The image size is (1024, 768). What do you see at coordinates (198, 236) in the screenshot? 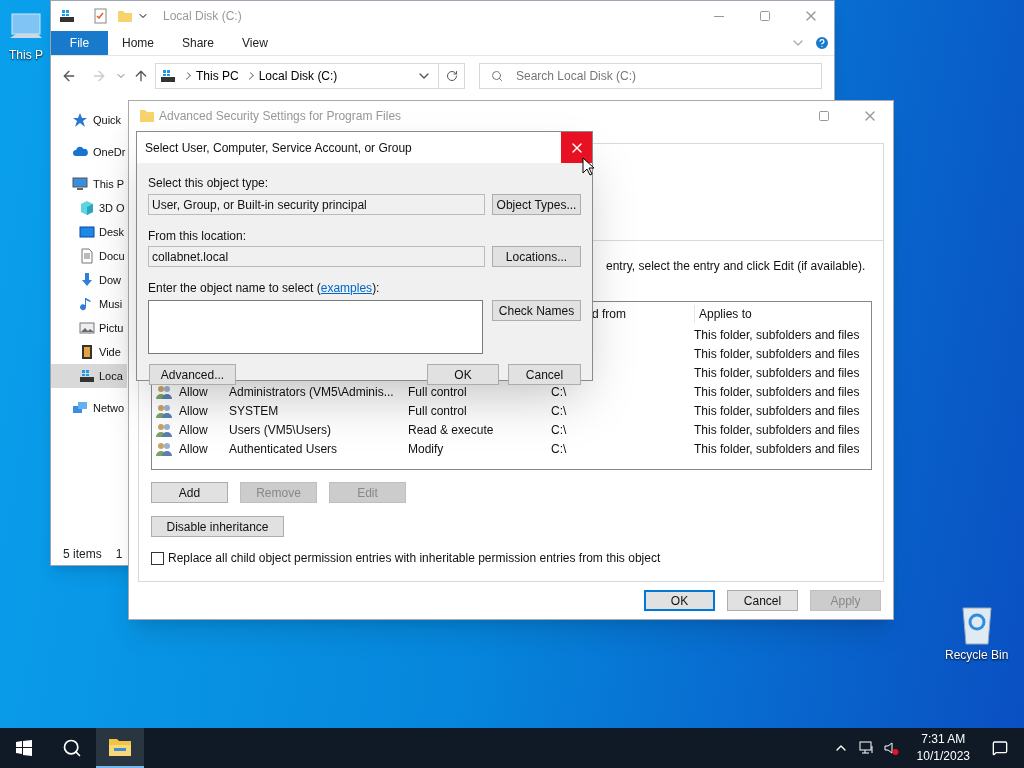
I see `field-label: From this location:` at bounding box center [198, 236].